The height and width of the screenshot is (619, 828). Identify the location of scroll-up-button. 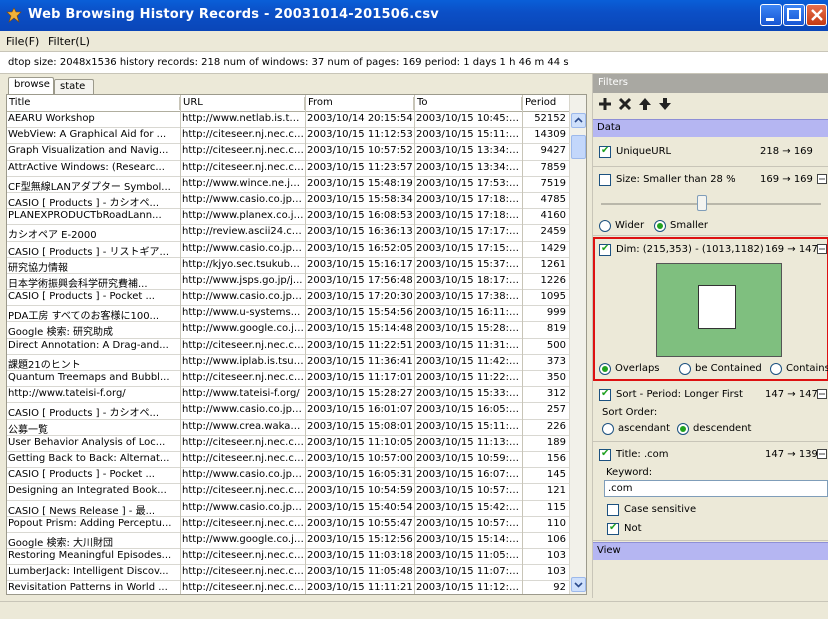
(578, 120).